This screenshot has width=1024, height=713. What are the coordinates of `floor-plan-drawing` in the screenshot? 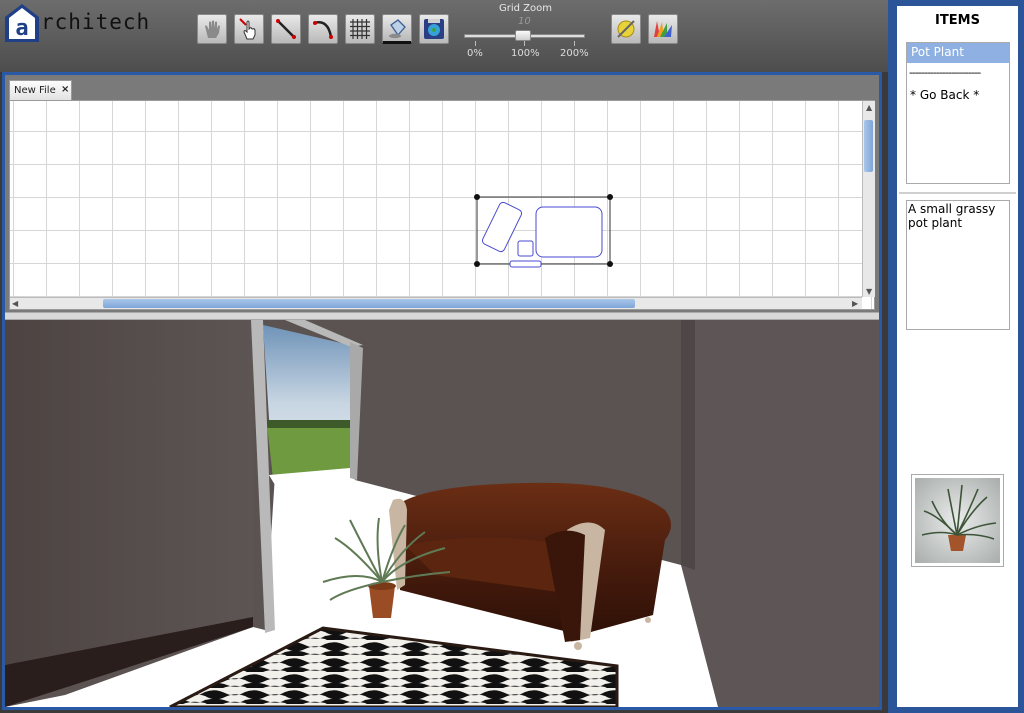 It's located at (543, 231).